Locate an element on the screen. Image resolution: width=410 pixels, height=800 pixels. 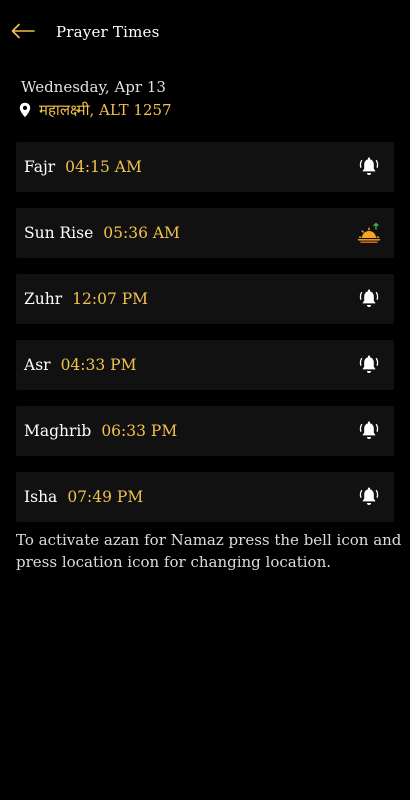
location-selector: महालक्ष्मी, ALT 1257 is located at coordinates (95, 110).